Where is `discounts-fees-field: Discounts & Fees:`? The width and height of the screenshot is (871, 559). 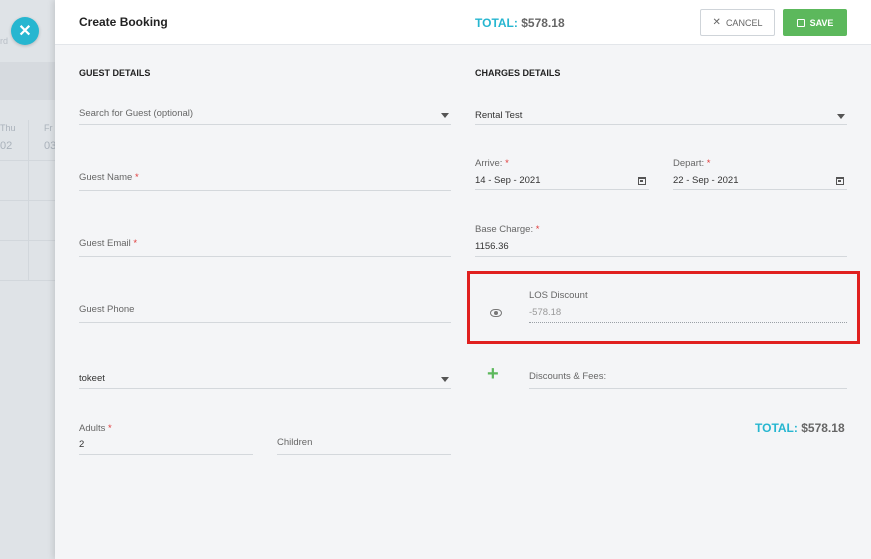 discounts-fees-field: Discounts & Fees: is located at coordinates (688, 377).